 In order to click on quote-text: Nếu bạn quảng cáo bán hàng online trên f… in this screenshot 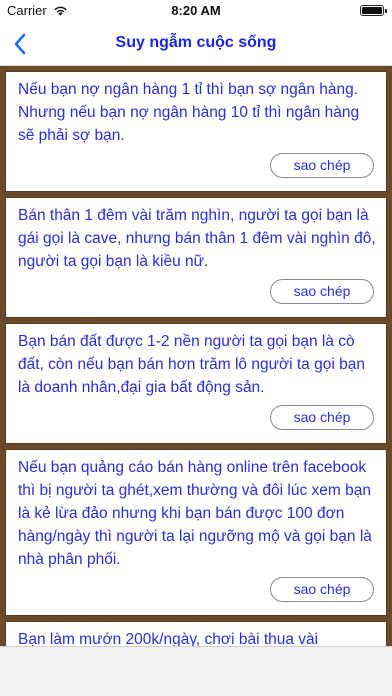, I will do `click(195, 513)`.